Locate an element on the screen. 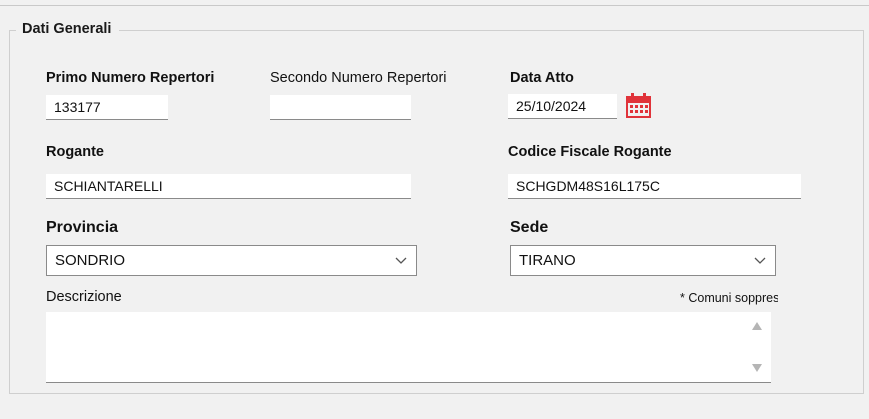  codice-fiscale-input: SCHGDM48S16L175C is located at coordinates (654, 186).